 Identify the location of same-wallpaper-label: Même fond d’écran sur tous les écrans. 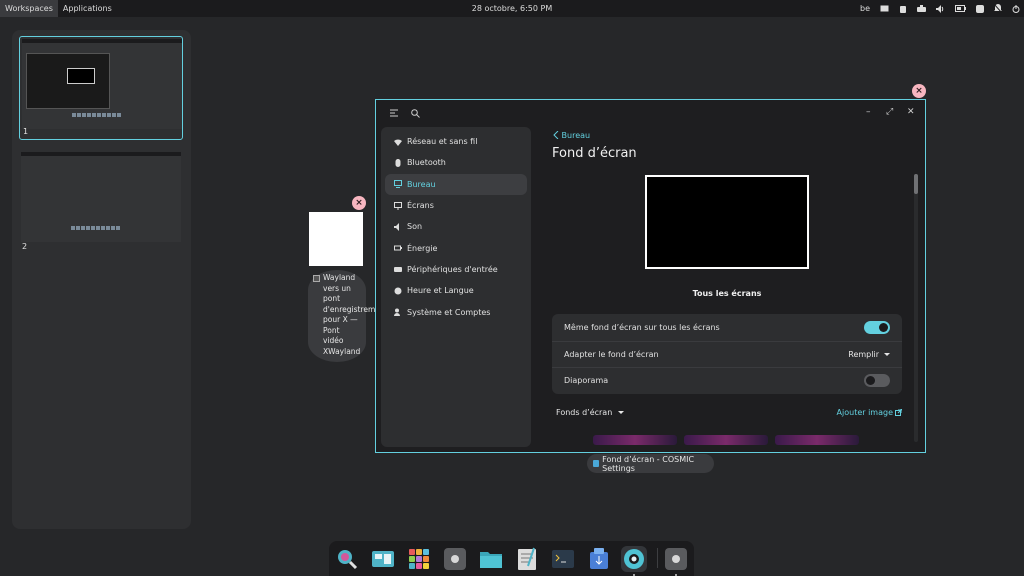
(642, 327).